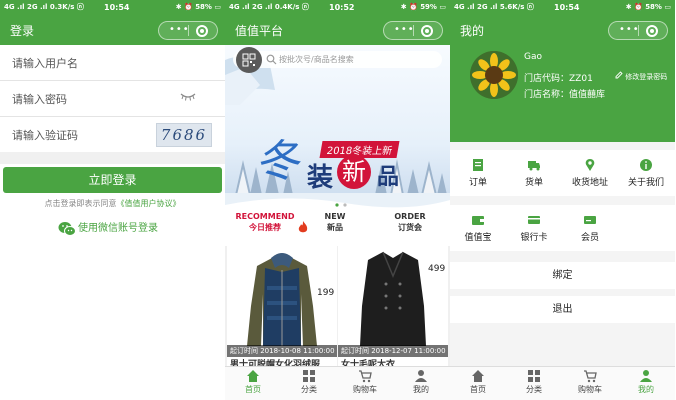 The width and height of the screenshot is (676, 400). What do you see at coordinates (82, 99) in the screenshot?
I see `password-input` at bounding box center [82, 99].